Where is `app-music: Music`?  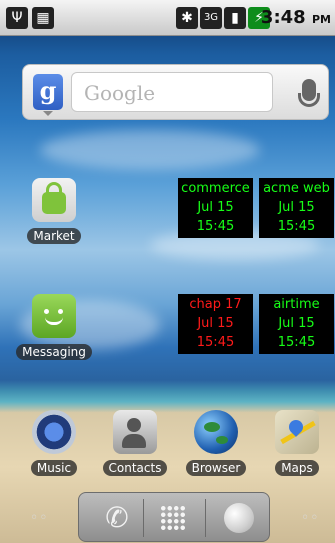
app-music: Music is located at coordinates (54, 443).